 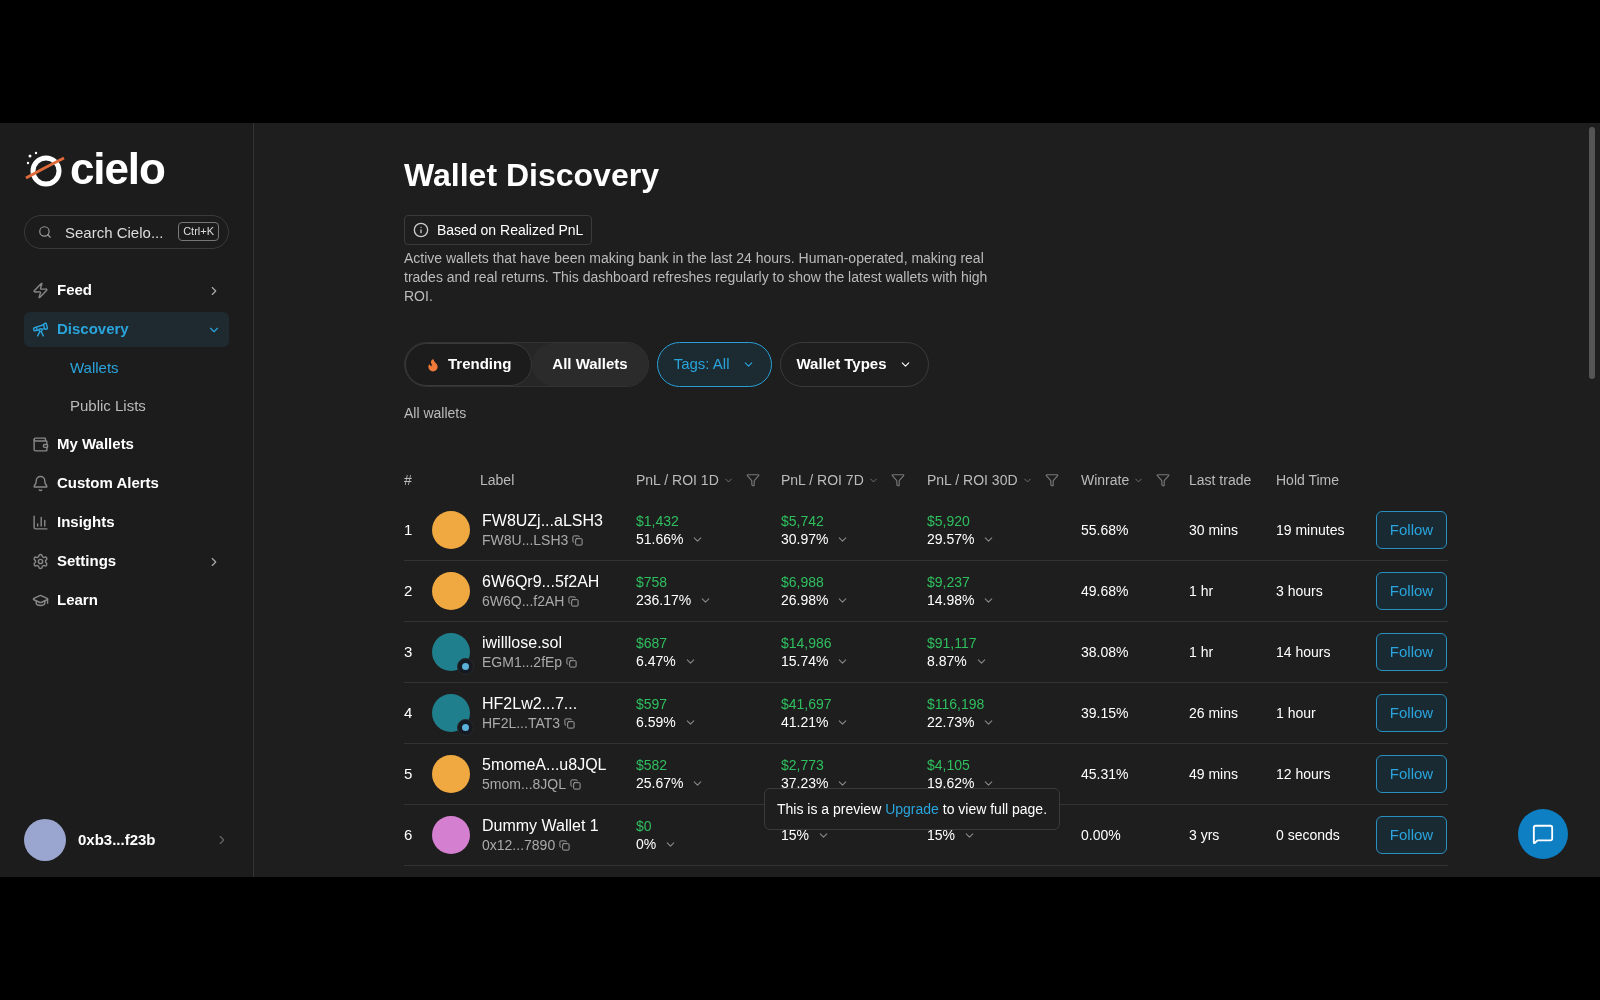 I want to click on nav-item: Discovery, so click(x=126, y=329).